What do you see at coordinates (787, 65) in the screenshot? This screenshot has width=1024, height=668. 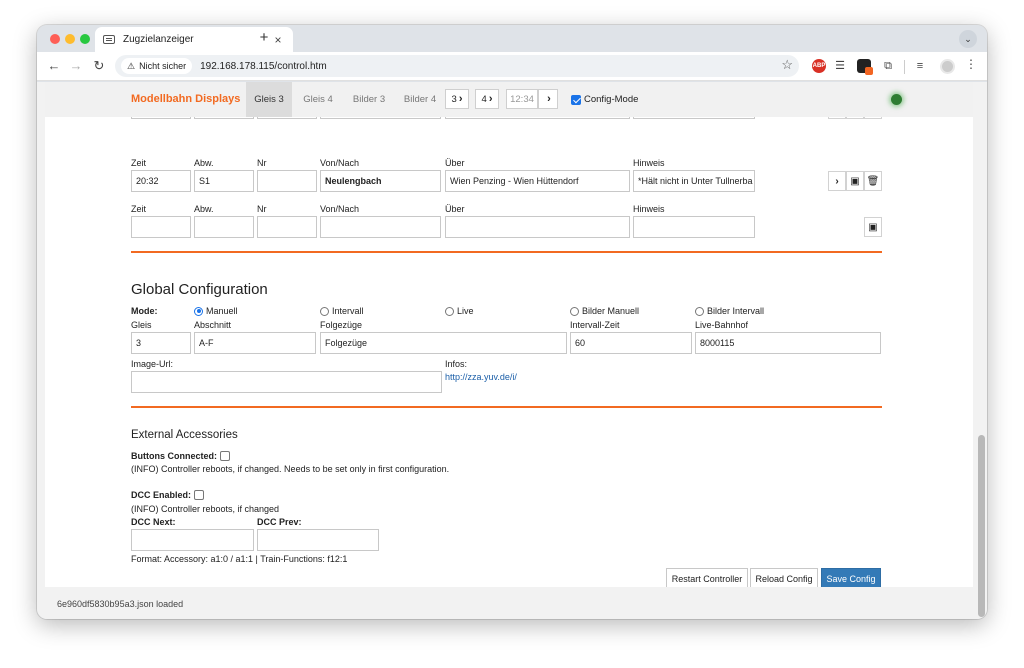 I see `bookmark-star-icon: ☆` at bounding box center [787, 65].